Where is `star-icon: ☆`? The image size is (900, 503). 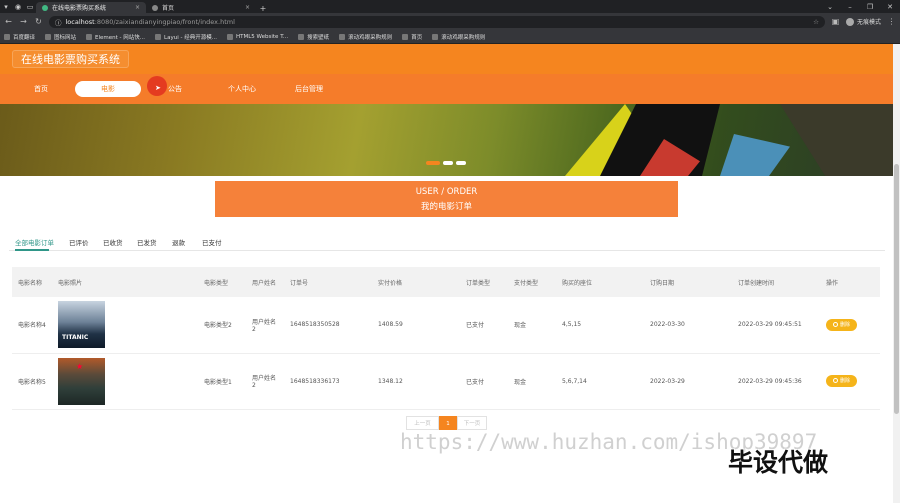
star-icon: ☆ is located at coordinates (816, 22).